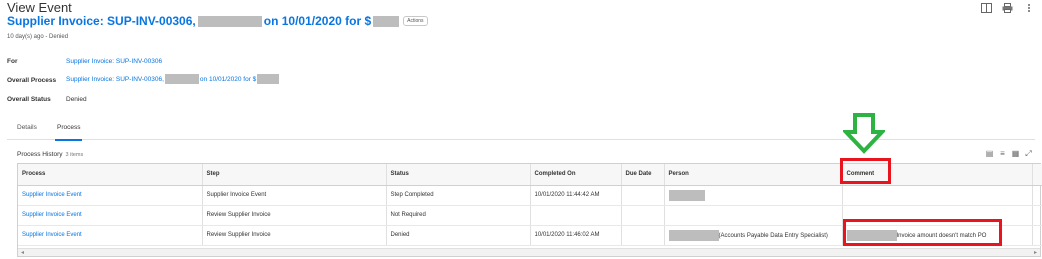  Describe the element at coordinates (773, 235) in the screenshot. I see `person-role: (Accounts Payable Data Entry Specialist)` at that location.